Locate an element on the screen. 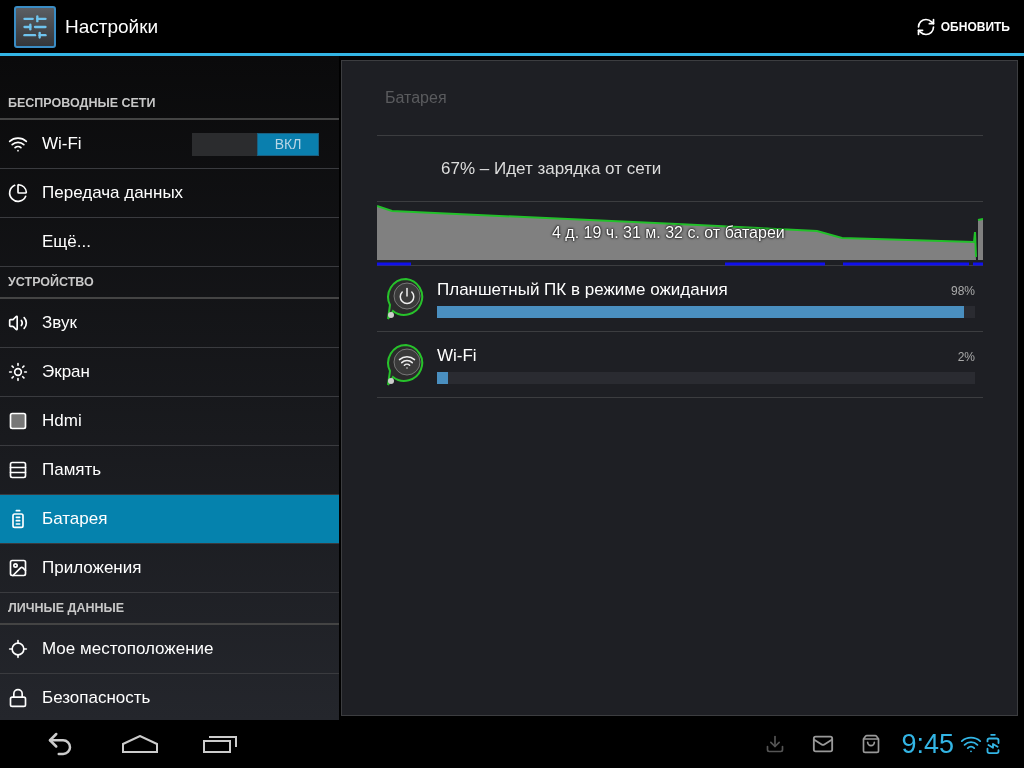  settings-item: Экран is located at coordinates (169, 372).